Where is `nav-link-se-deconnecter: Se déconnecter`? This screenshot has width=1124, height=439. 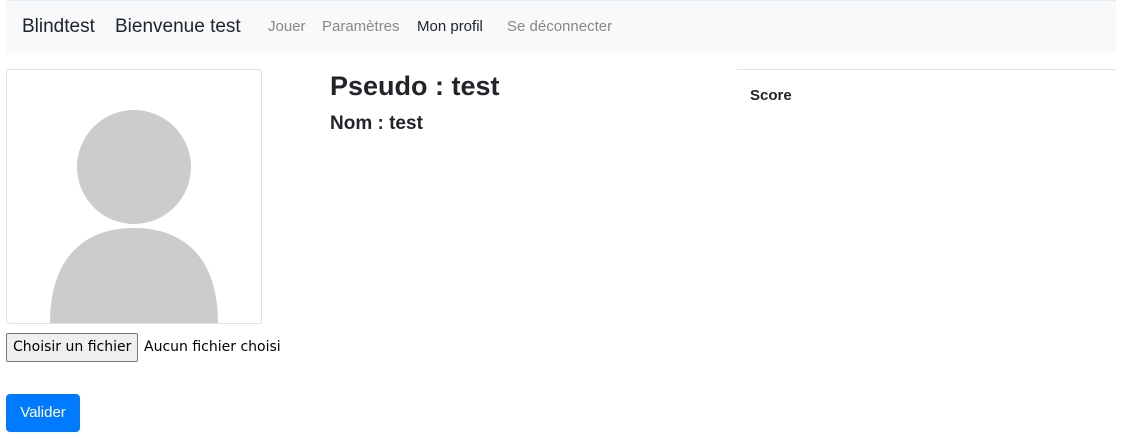 nav-link-se-deconnecter: Se déconnecter is located at coordinates (559, 26).